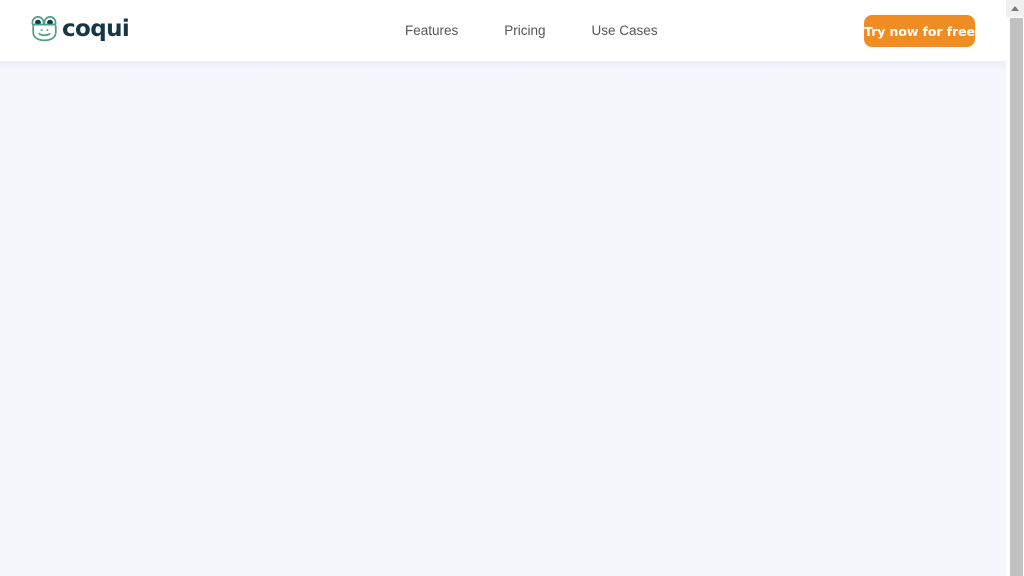  I want to click on scroll-up-button, so click(1015, 8).